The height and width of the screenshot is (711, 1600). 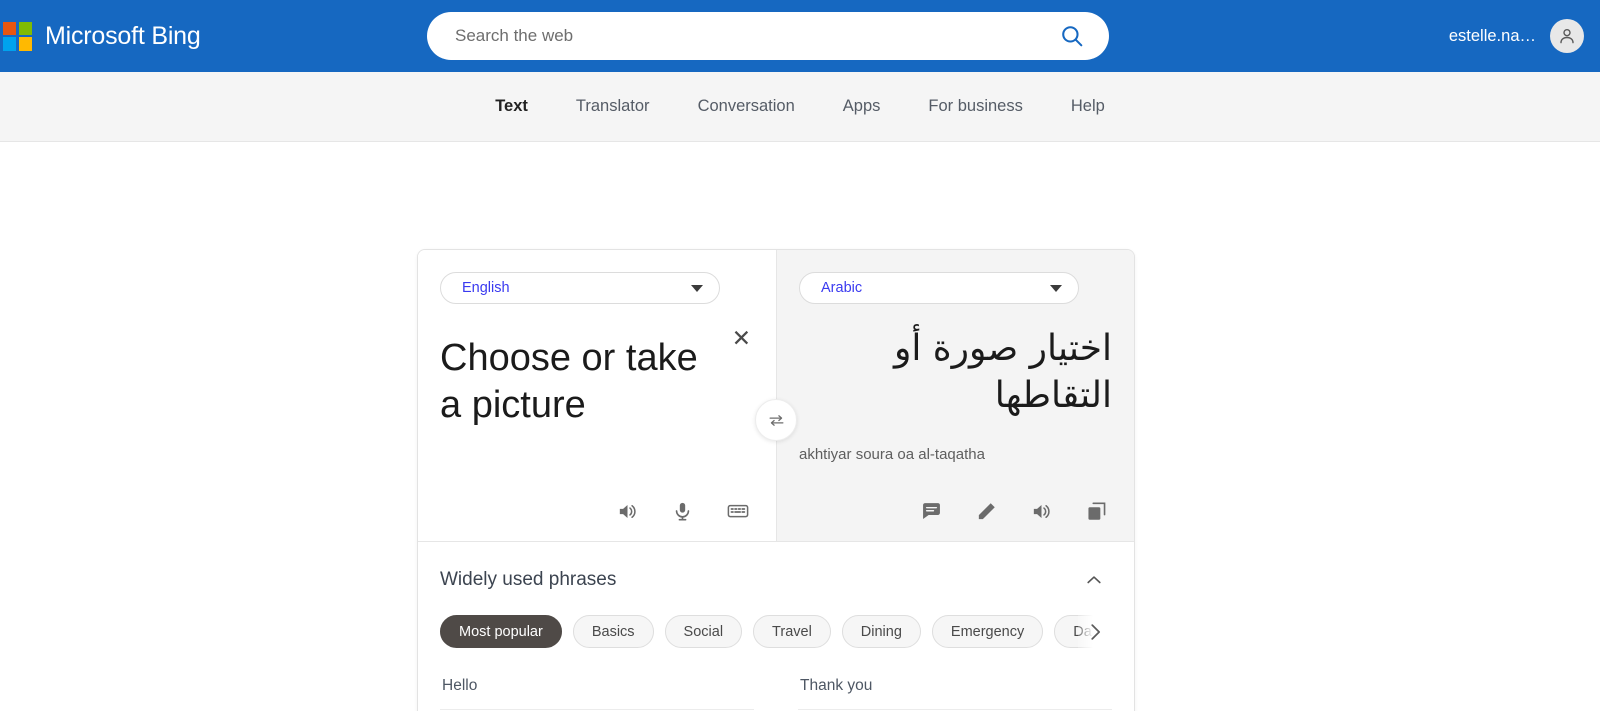 I want to click on list-item: Hello, so click(x=597, y=686).